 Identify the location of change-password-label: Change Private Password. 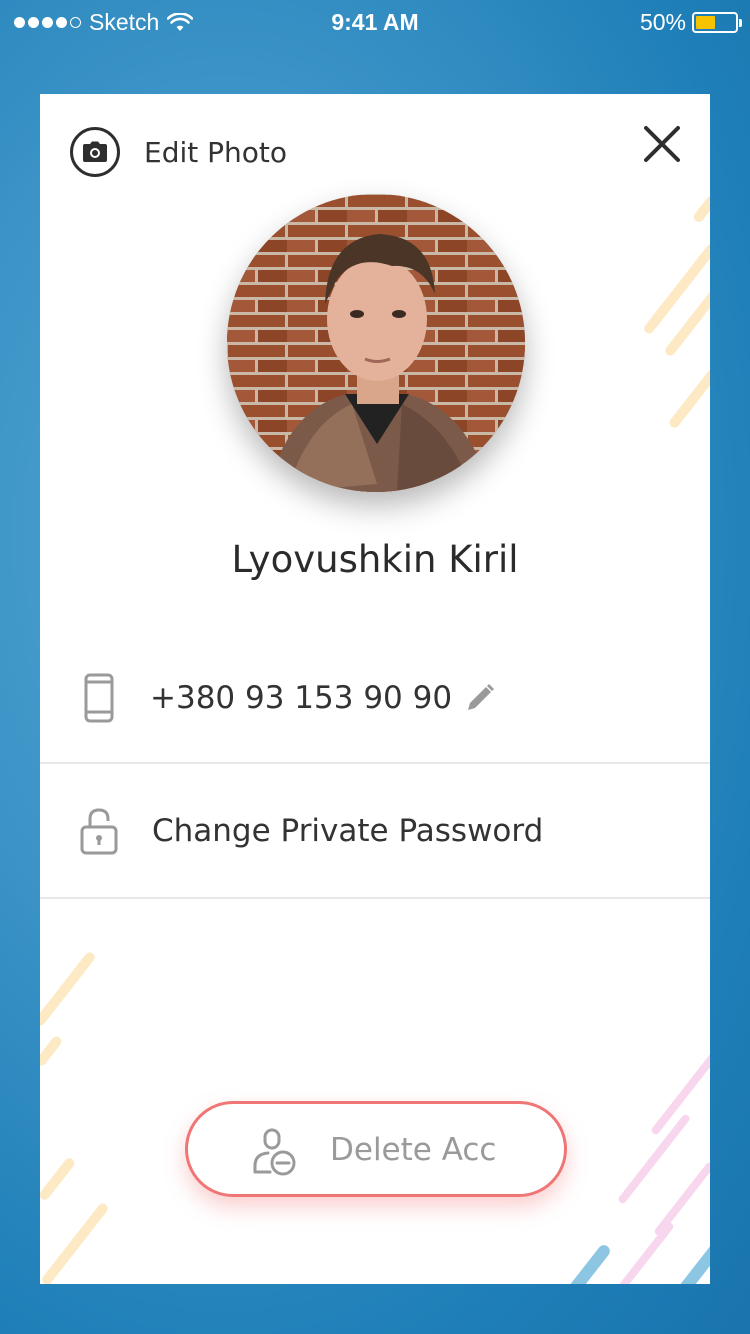
(348, 830).